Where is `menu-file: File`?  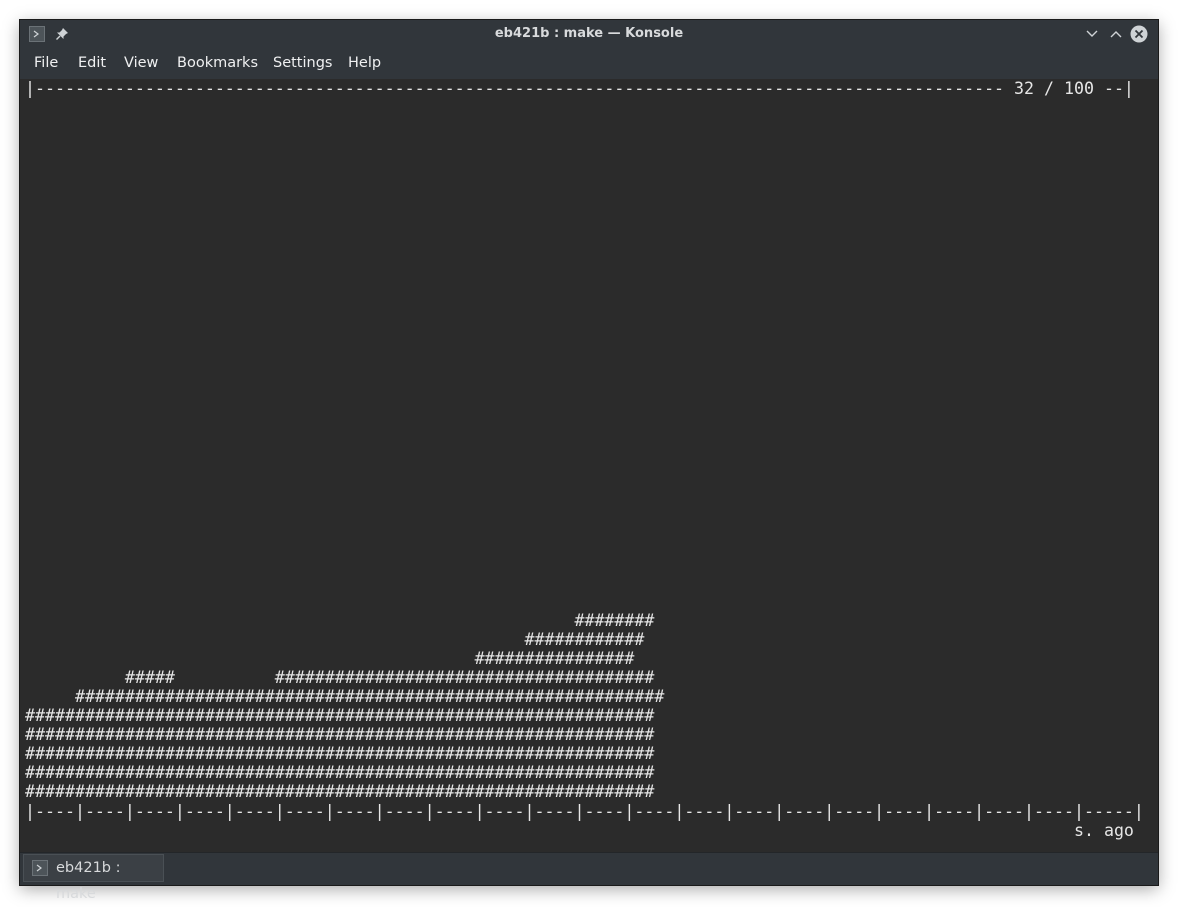 menu-file: File is located at coordinates (46, 63).